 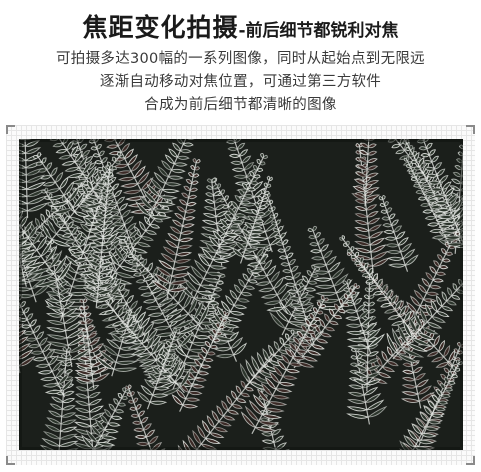 I want to click on description-line-2: 逐渐自动移动对焦位置，可通过第三方软件, so click(x=240, y=82).